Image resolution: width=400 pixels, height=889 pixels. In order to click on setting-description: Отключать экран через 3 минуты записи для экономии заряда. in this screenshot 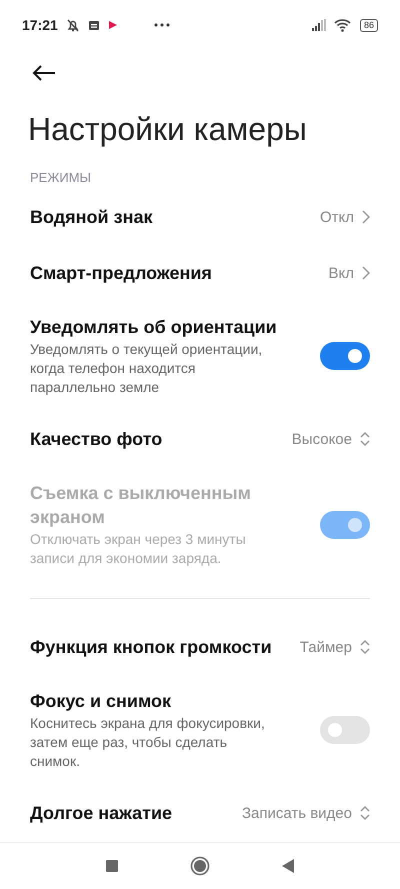, I will do `click(138, 549)`.